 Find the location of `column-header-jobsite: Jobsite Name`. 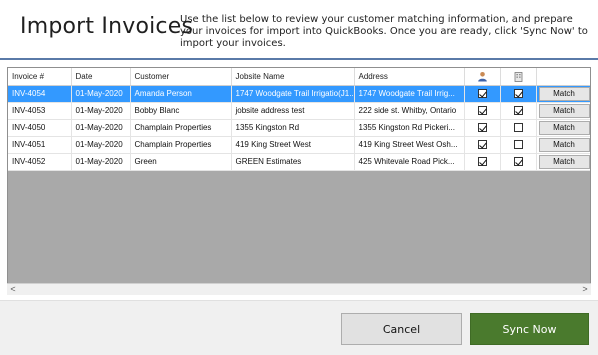

column-header-jobsite: Jobsite Name is located at coordinates (293, 77).